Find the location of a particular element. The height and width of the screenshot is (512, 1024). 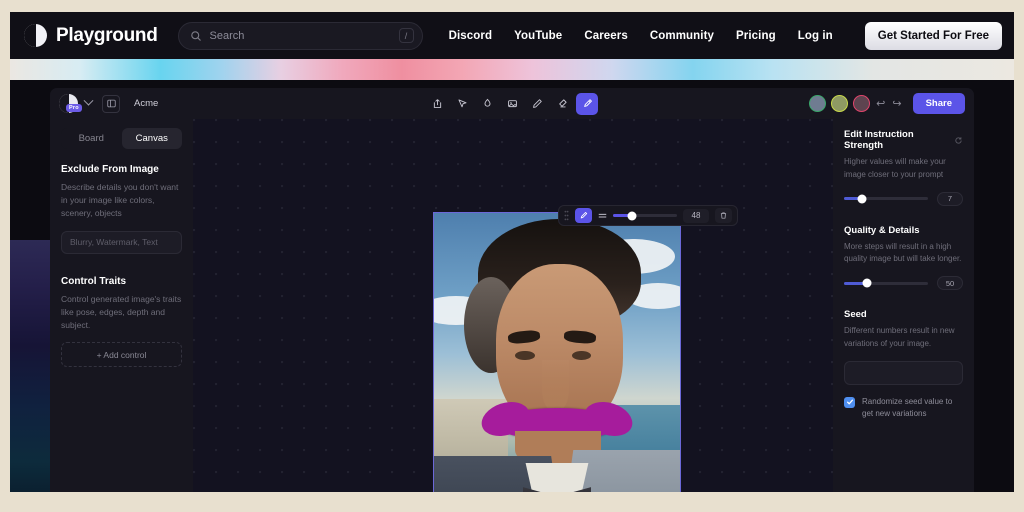

check-icon is located at coordinates (849, 402).